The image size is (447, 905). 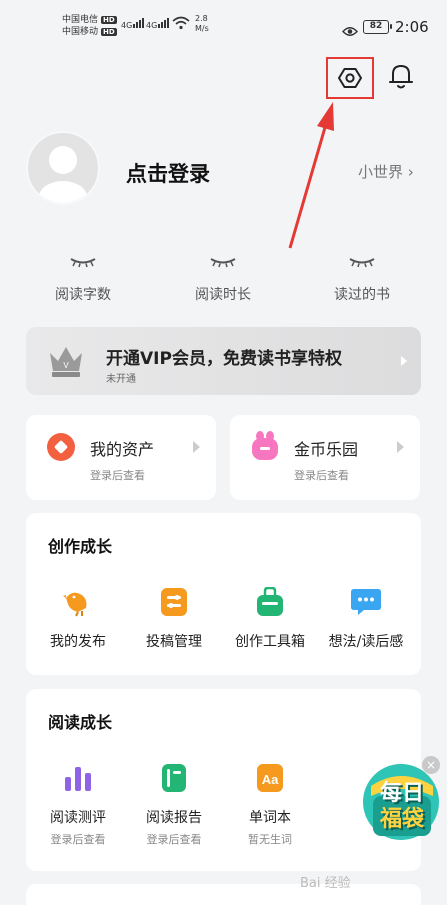 I want to click on promo-line-2: 福袋, so click(x=401, y=819).